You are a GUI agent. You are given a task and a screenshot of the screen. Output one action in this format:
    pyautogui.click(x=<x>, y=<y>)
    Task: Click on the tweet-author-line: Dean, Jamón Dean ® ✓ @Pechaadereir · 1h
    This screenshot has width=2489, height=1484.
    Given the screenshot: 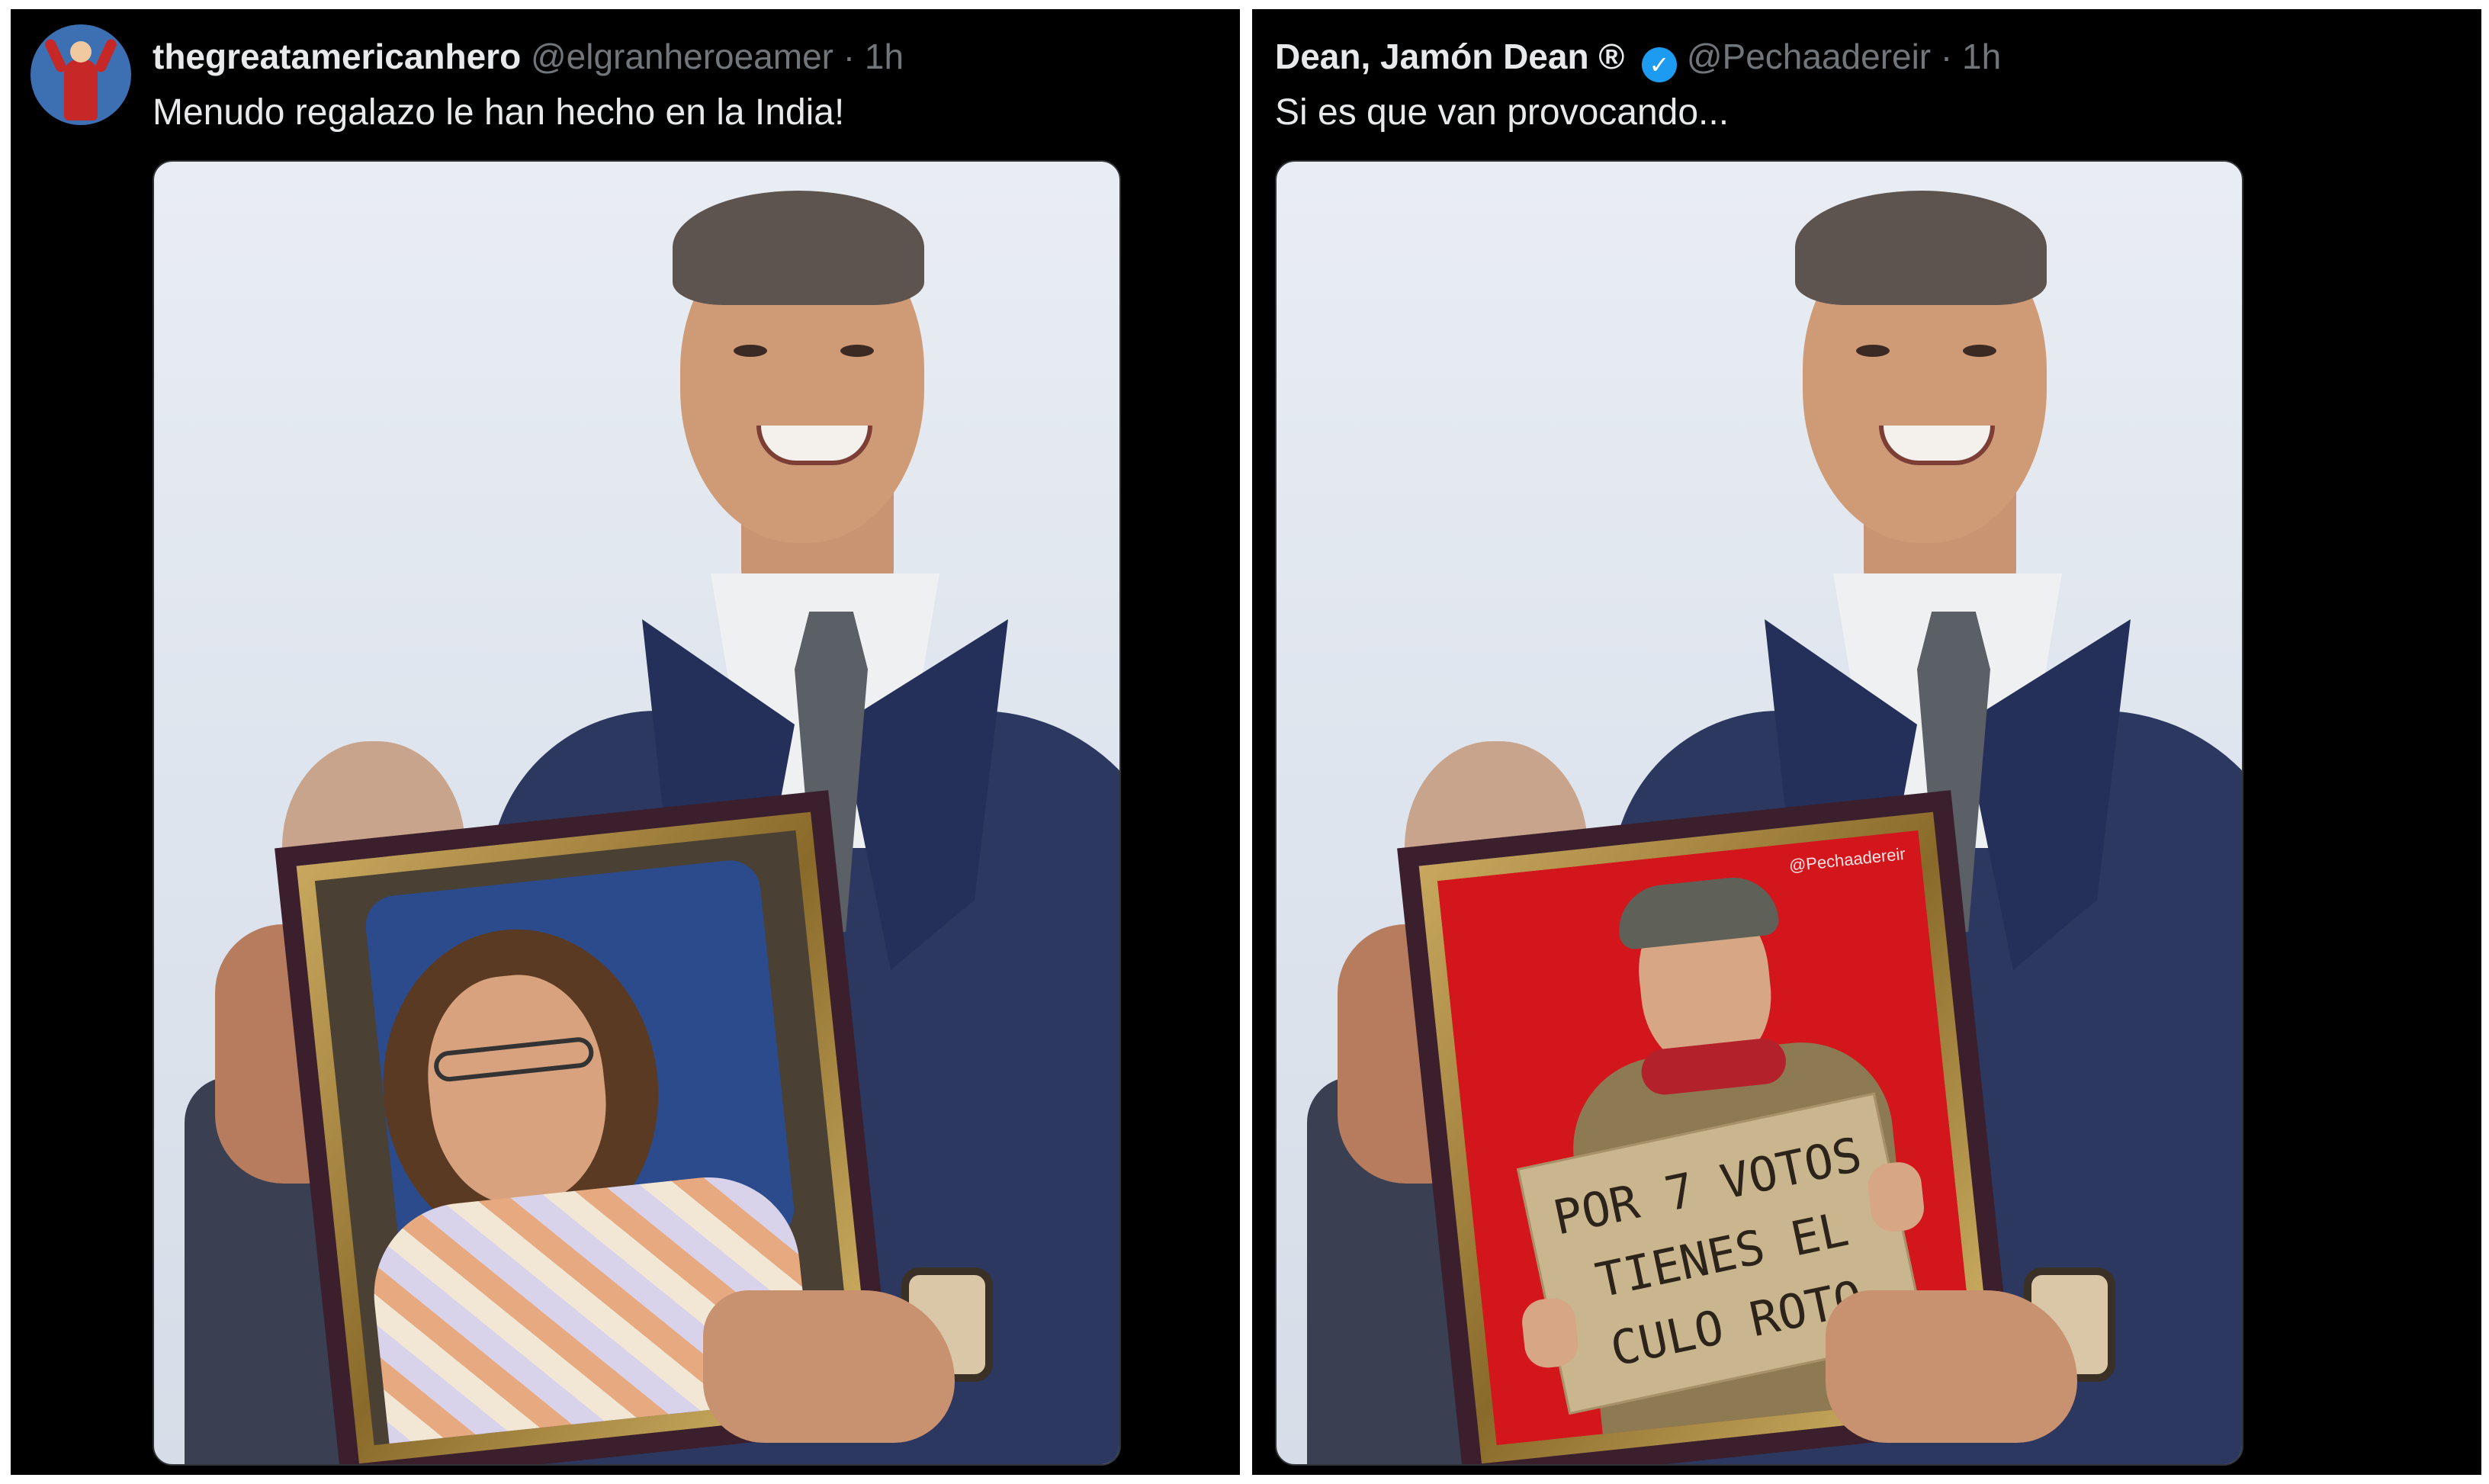 What is the action you would take?
    pyautogui.click(x=1638, y=58)
    